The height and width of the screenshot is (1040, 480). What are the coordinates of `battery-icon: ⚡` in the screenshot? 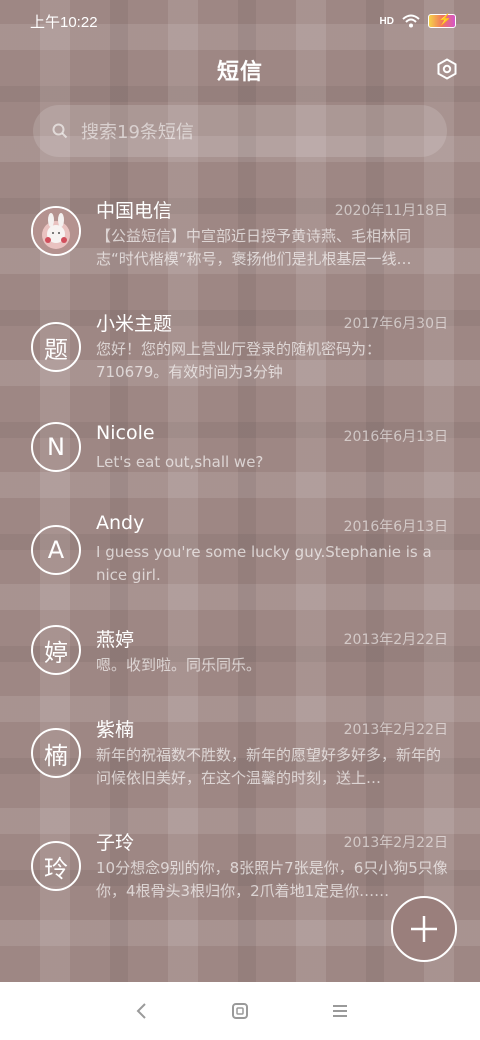 It's located at (442, 21).